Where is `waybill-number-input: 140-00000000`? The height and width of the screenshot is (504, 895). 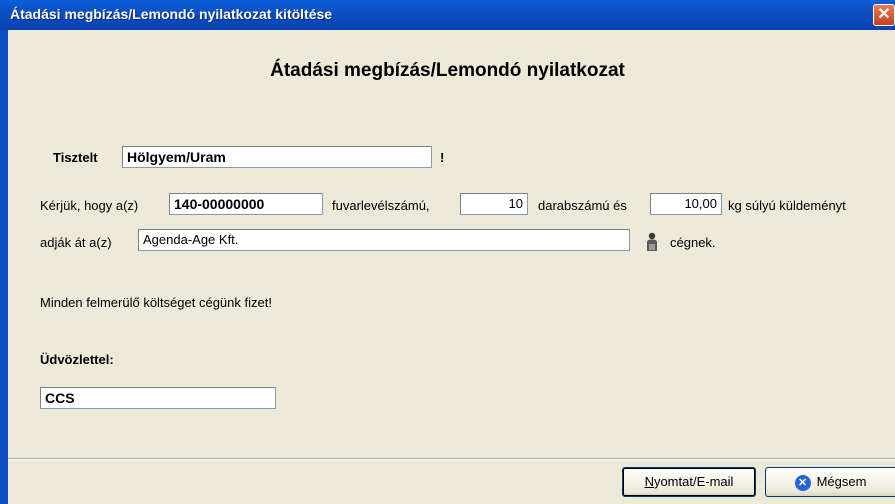 waybill-number-input: 140-00000000 is located at coordinates (246, 204).